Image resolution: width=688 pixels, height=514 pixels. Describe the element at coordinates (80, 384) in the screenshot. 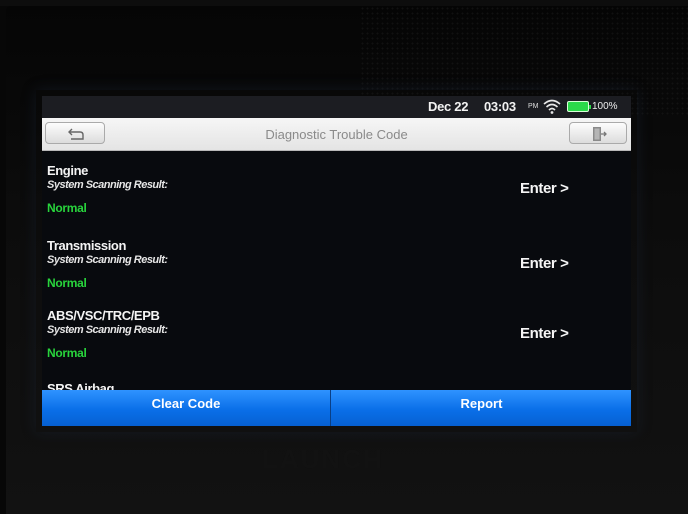

I see `system-row-partial: SRS Airbag` at that location.